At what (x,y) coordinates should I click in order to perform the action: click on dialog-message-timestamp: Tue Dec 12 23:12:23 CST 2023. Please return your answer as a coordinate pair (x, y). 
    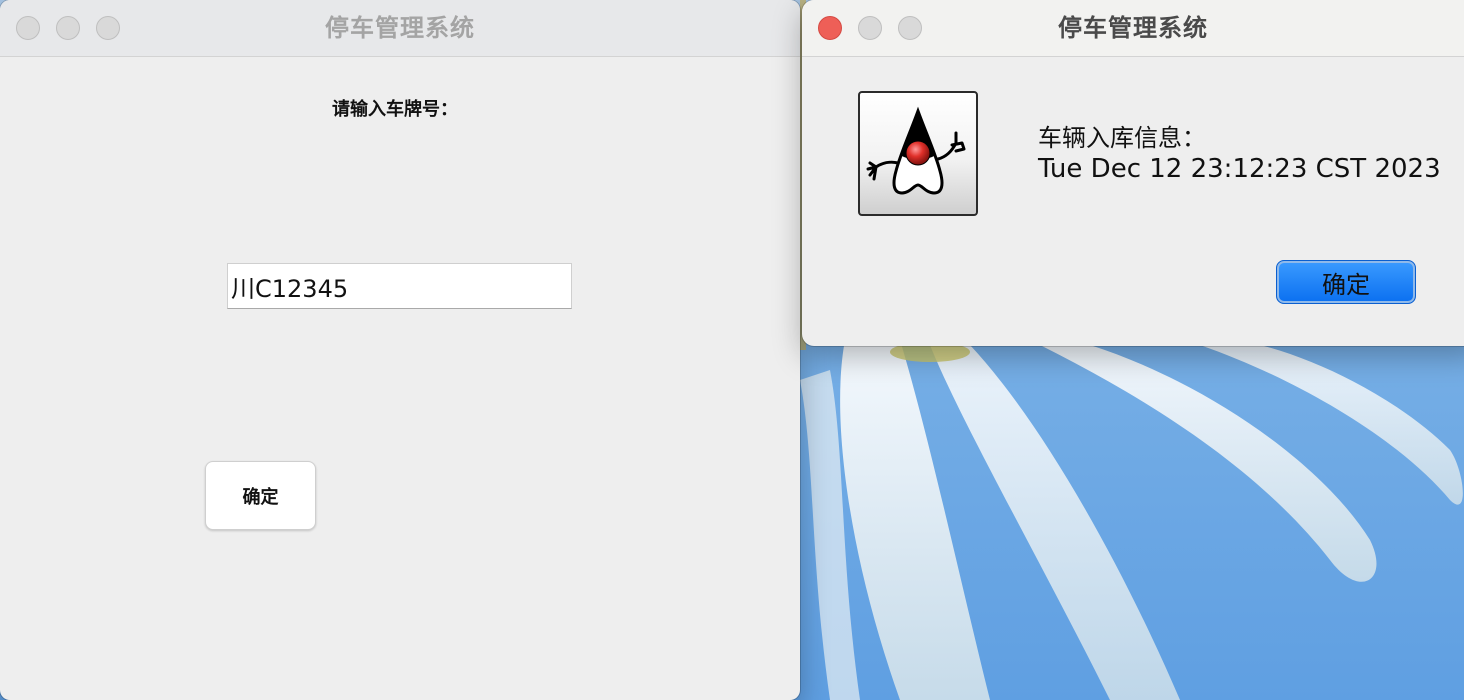
    Looking at the image, I should click on (1239, 169).